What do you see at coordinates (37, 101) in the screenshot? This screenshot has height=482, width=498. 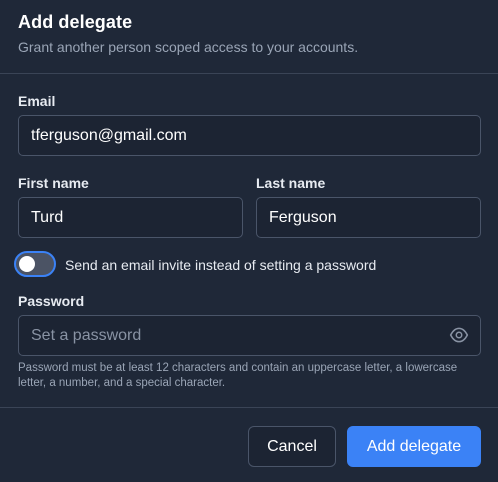 I see `email-label: Email` at bounding box center [37, 101].